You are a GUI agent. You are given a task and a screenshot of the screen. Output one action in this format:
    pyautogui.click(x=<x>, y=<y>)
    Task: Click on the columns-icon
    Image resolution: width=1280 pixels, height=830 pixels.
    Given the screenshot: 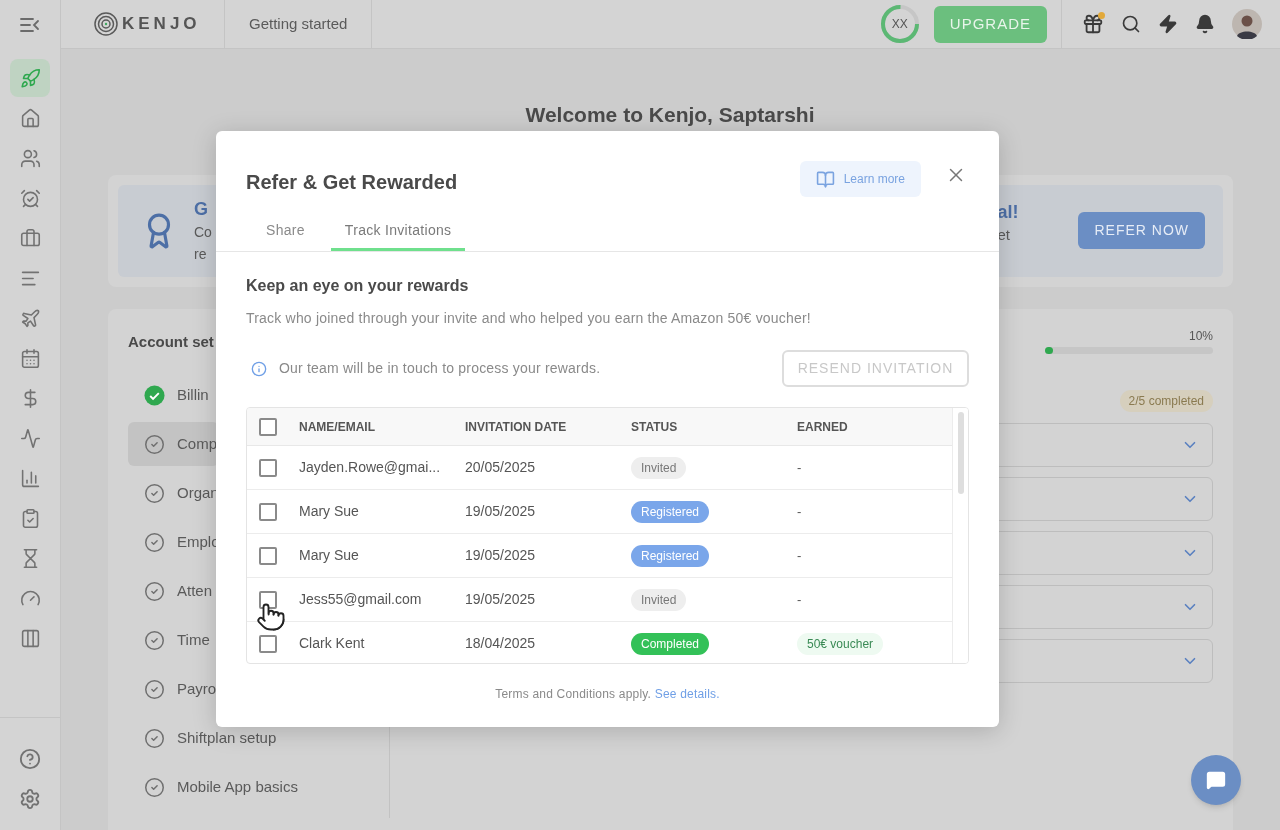 What is the action you would take?
    pyautogui.click(x=30, y=638)
    